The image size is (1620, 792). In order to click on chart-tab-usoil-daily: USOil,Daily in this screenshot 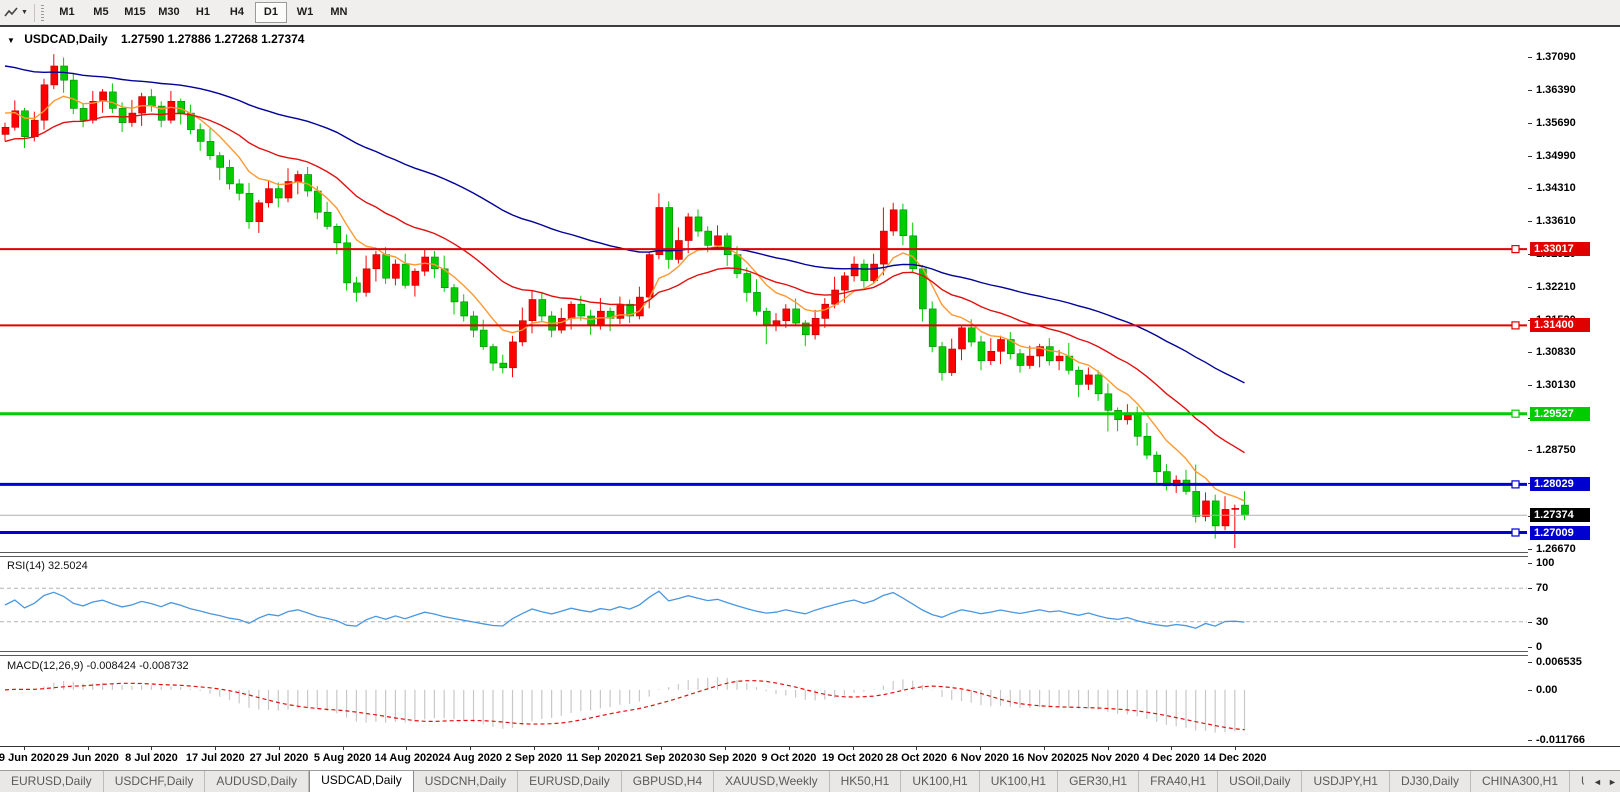, I will do `click(1260, 781)`.